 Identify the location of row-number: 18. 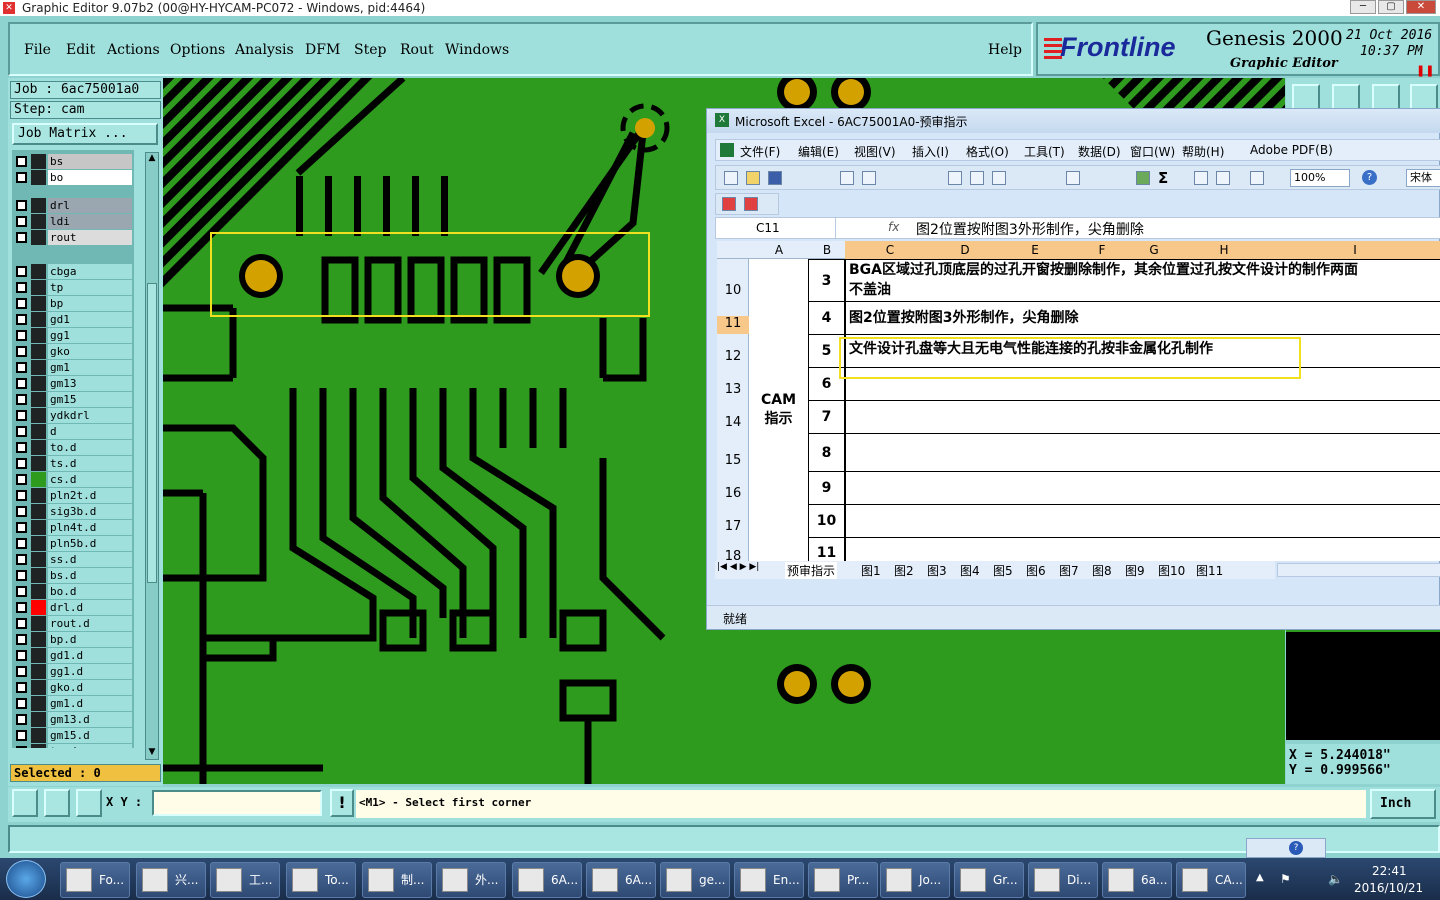
(733, 555).